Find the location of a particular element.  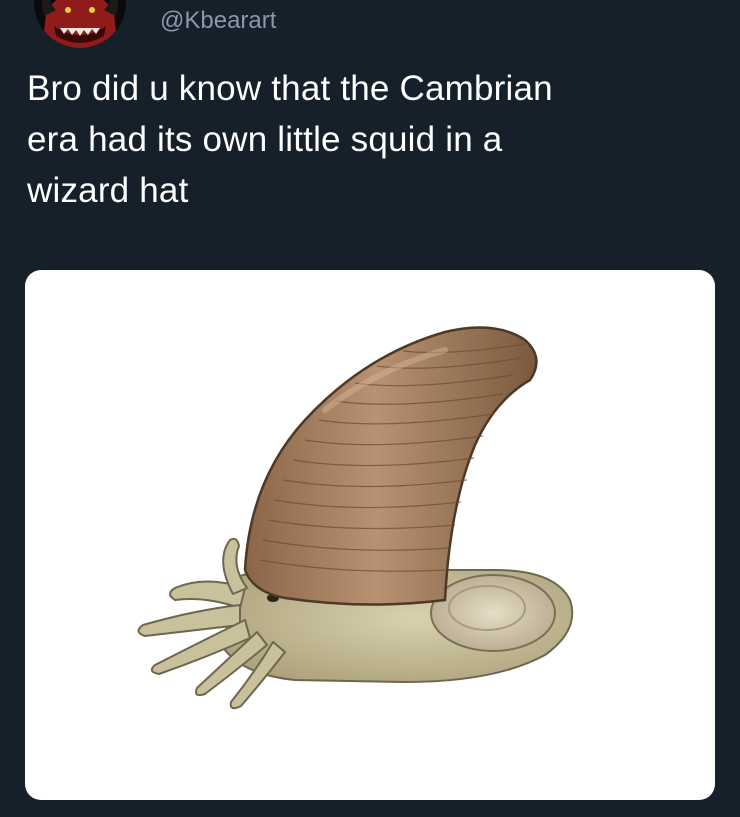

tweet-text-line: era had its own little squid in a is located at coordinates (265, 139).